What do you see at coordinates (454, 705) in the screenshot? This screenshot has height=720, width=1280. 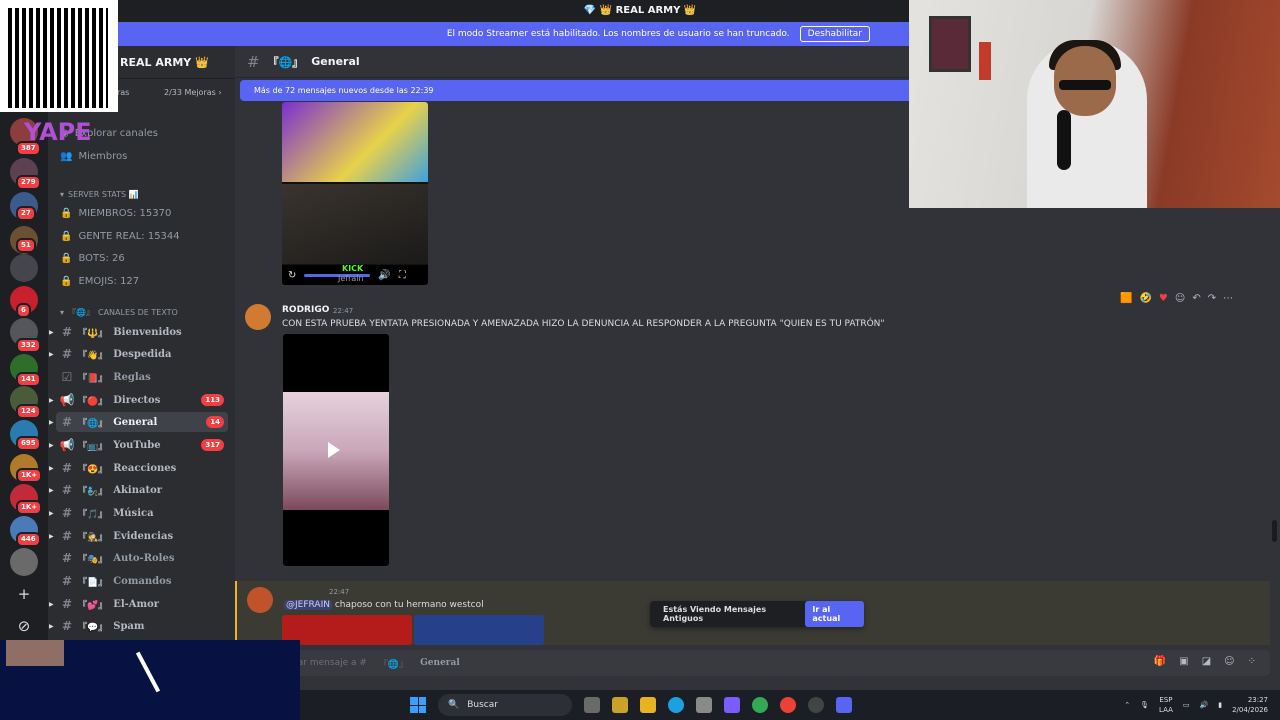 I see `search-icon: 🔍` at bounding box center [454, 705].